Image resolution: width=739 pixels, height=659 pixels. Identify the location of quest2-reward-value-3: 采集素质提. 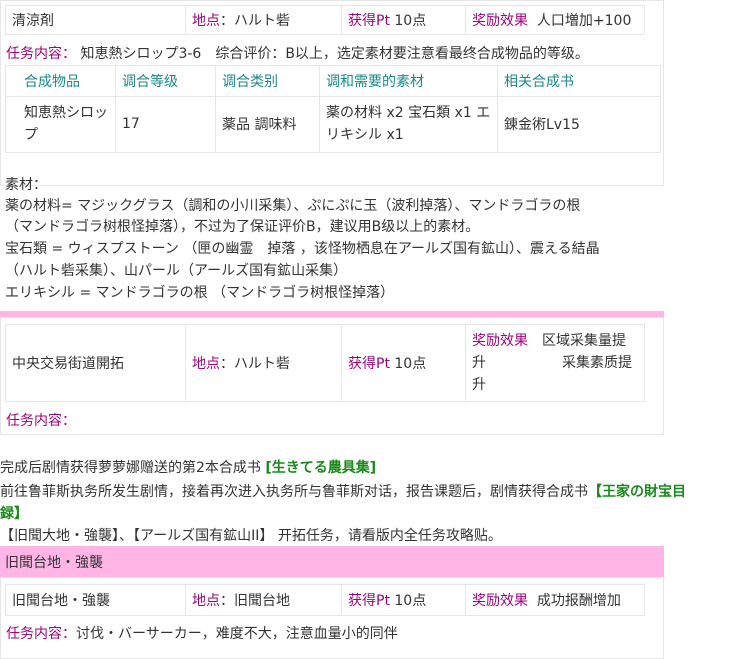
(597, 363).